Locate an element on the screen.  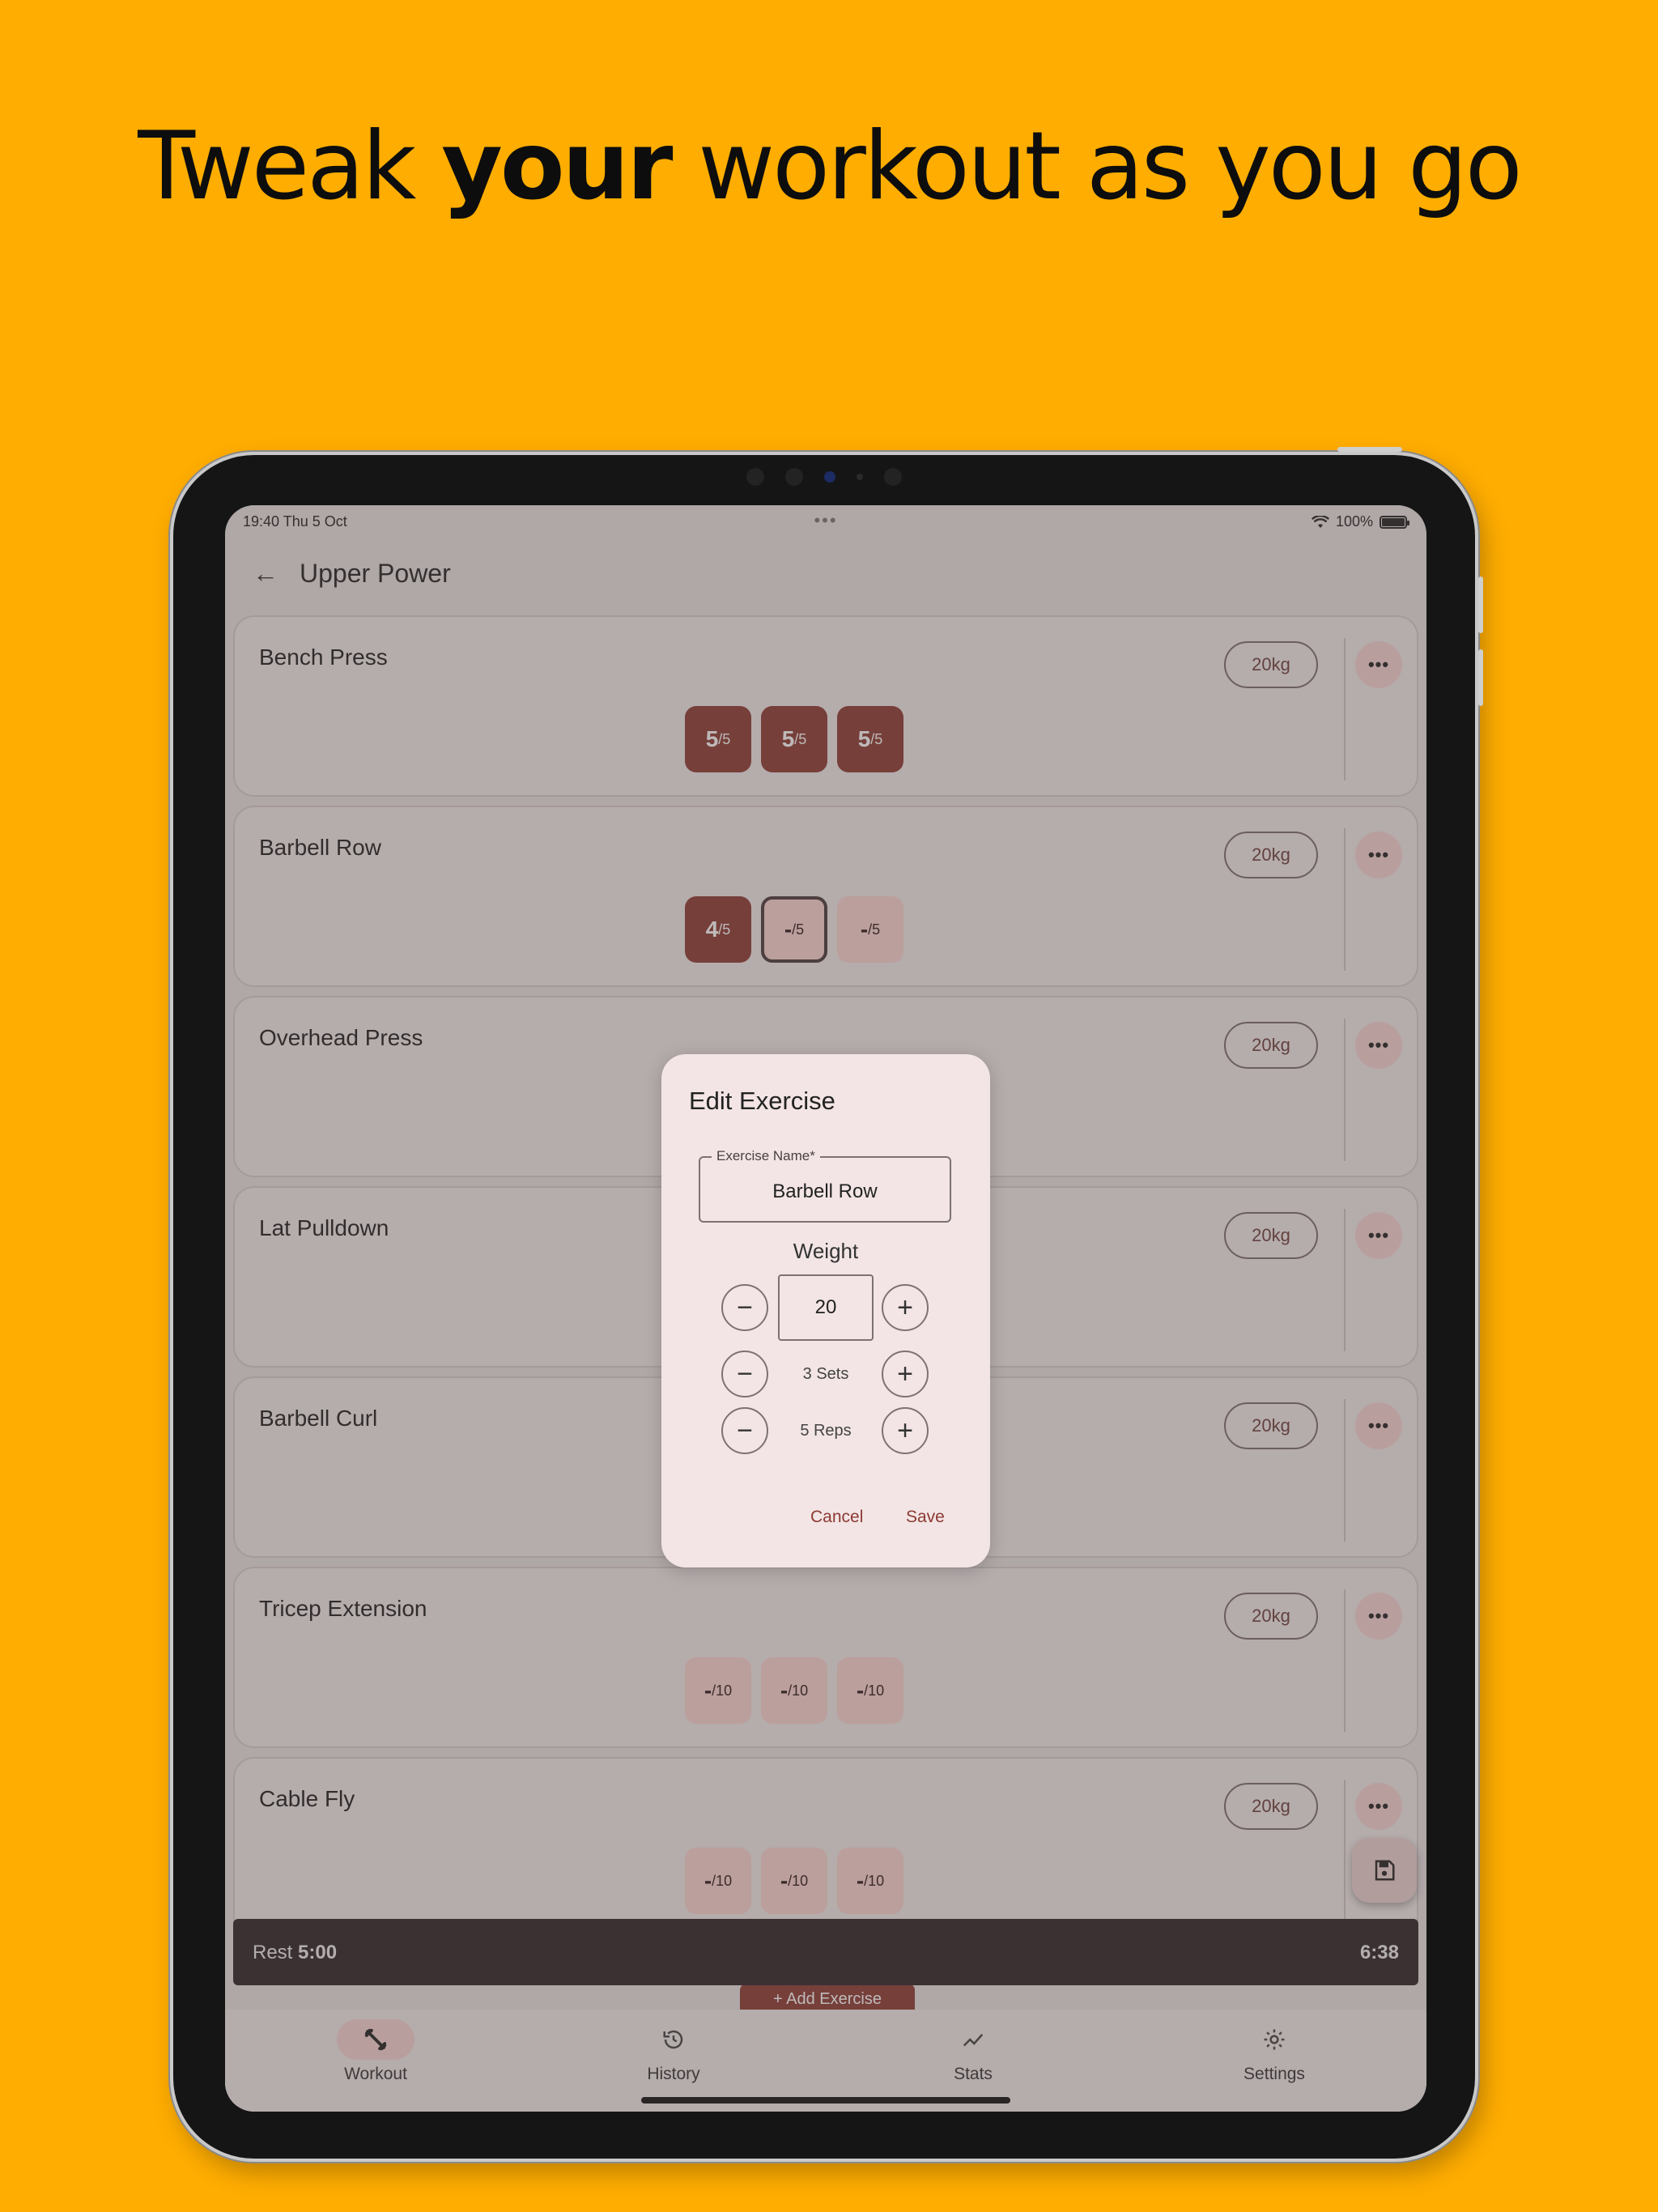
weight-label: Weight is located at coordinates (826, 1251).